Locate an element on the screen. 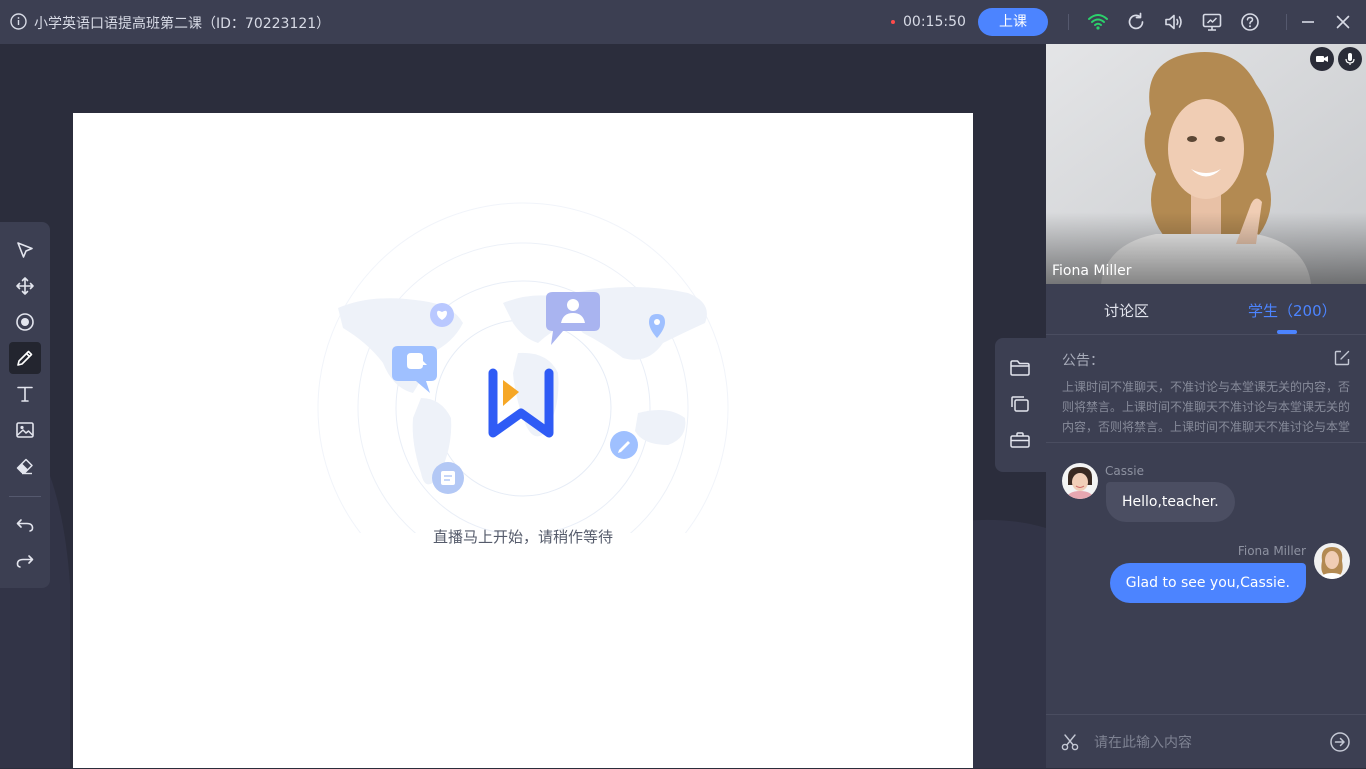 The width and height of the screenshot is (1366, 769). tab-students: 学生（200） is located at coordinates (1292, 310).